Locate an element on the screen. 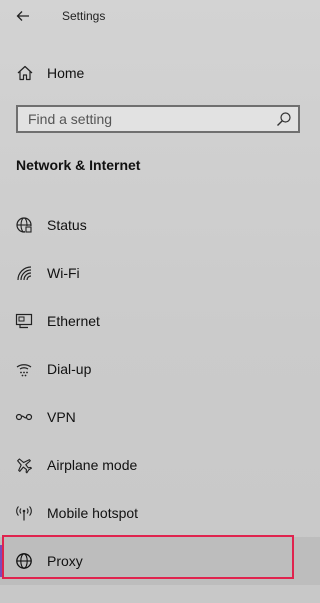  nav-item-ethernet: Ethernet is located at coordinates (160, 321).